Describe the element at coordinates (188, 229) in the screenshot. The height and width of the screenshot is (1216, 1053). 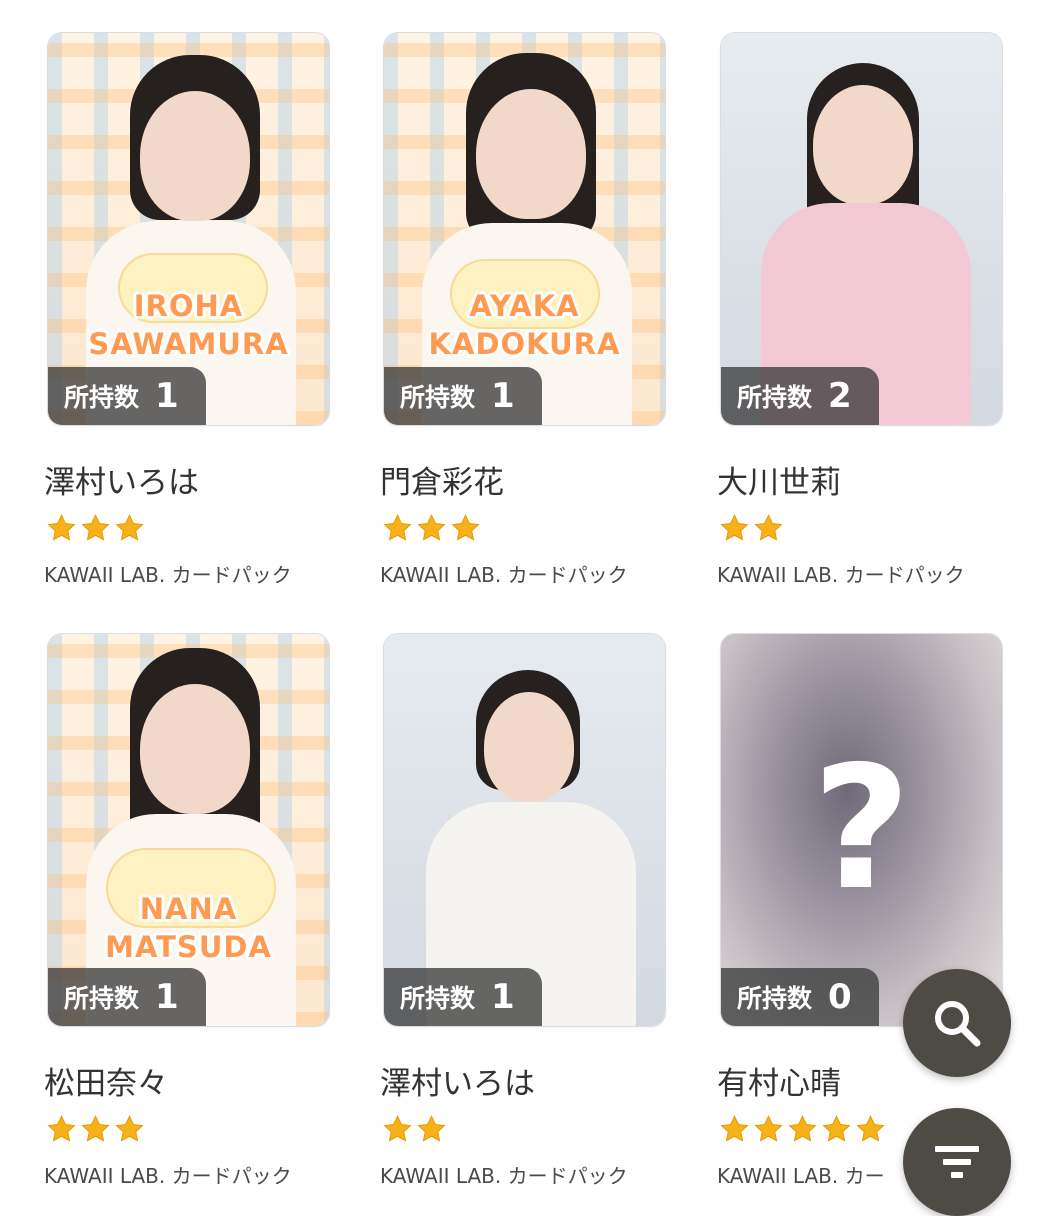
I see `card-image: IROHA SAWAMURA 所持数 1` at that location.